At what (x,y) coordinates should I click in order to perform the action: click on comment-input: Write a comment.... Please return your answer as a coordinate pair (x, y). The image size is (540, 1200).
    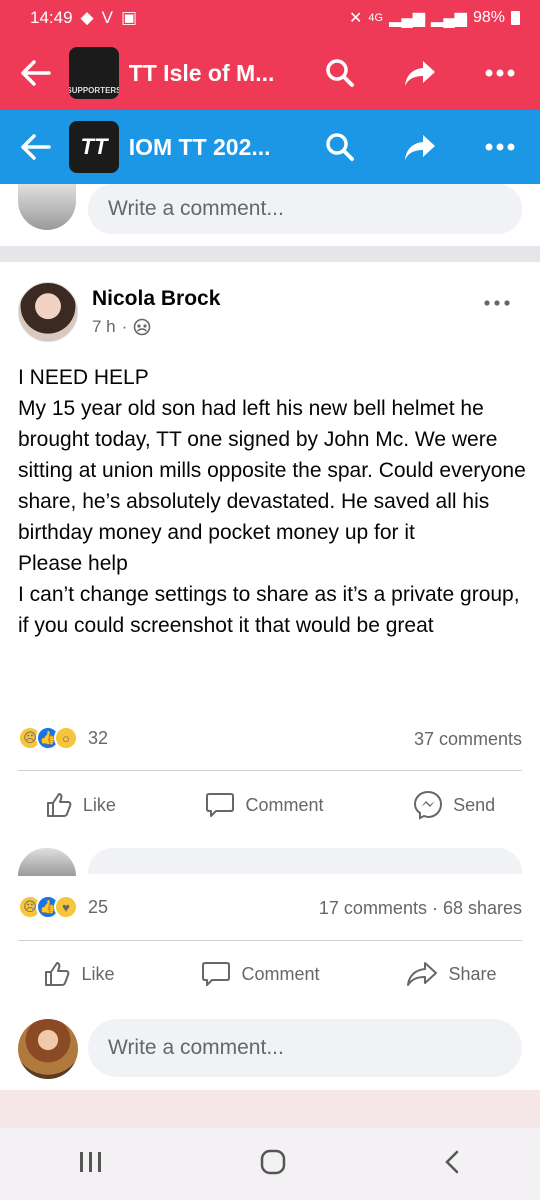
    Looking at the image, I should click on (305, 1048).